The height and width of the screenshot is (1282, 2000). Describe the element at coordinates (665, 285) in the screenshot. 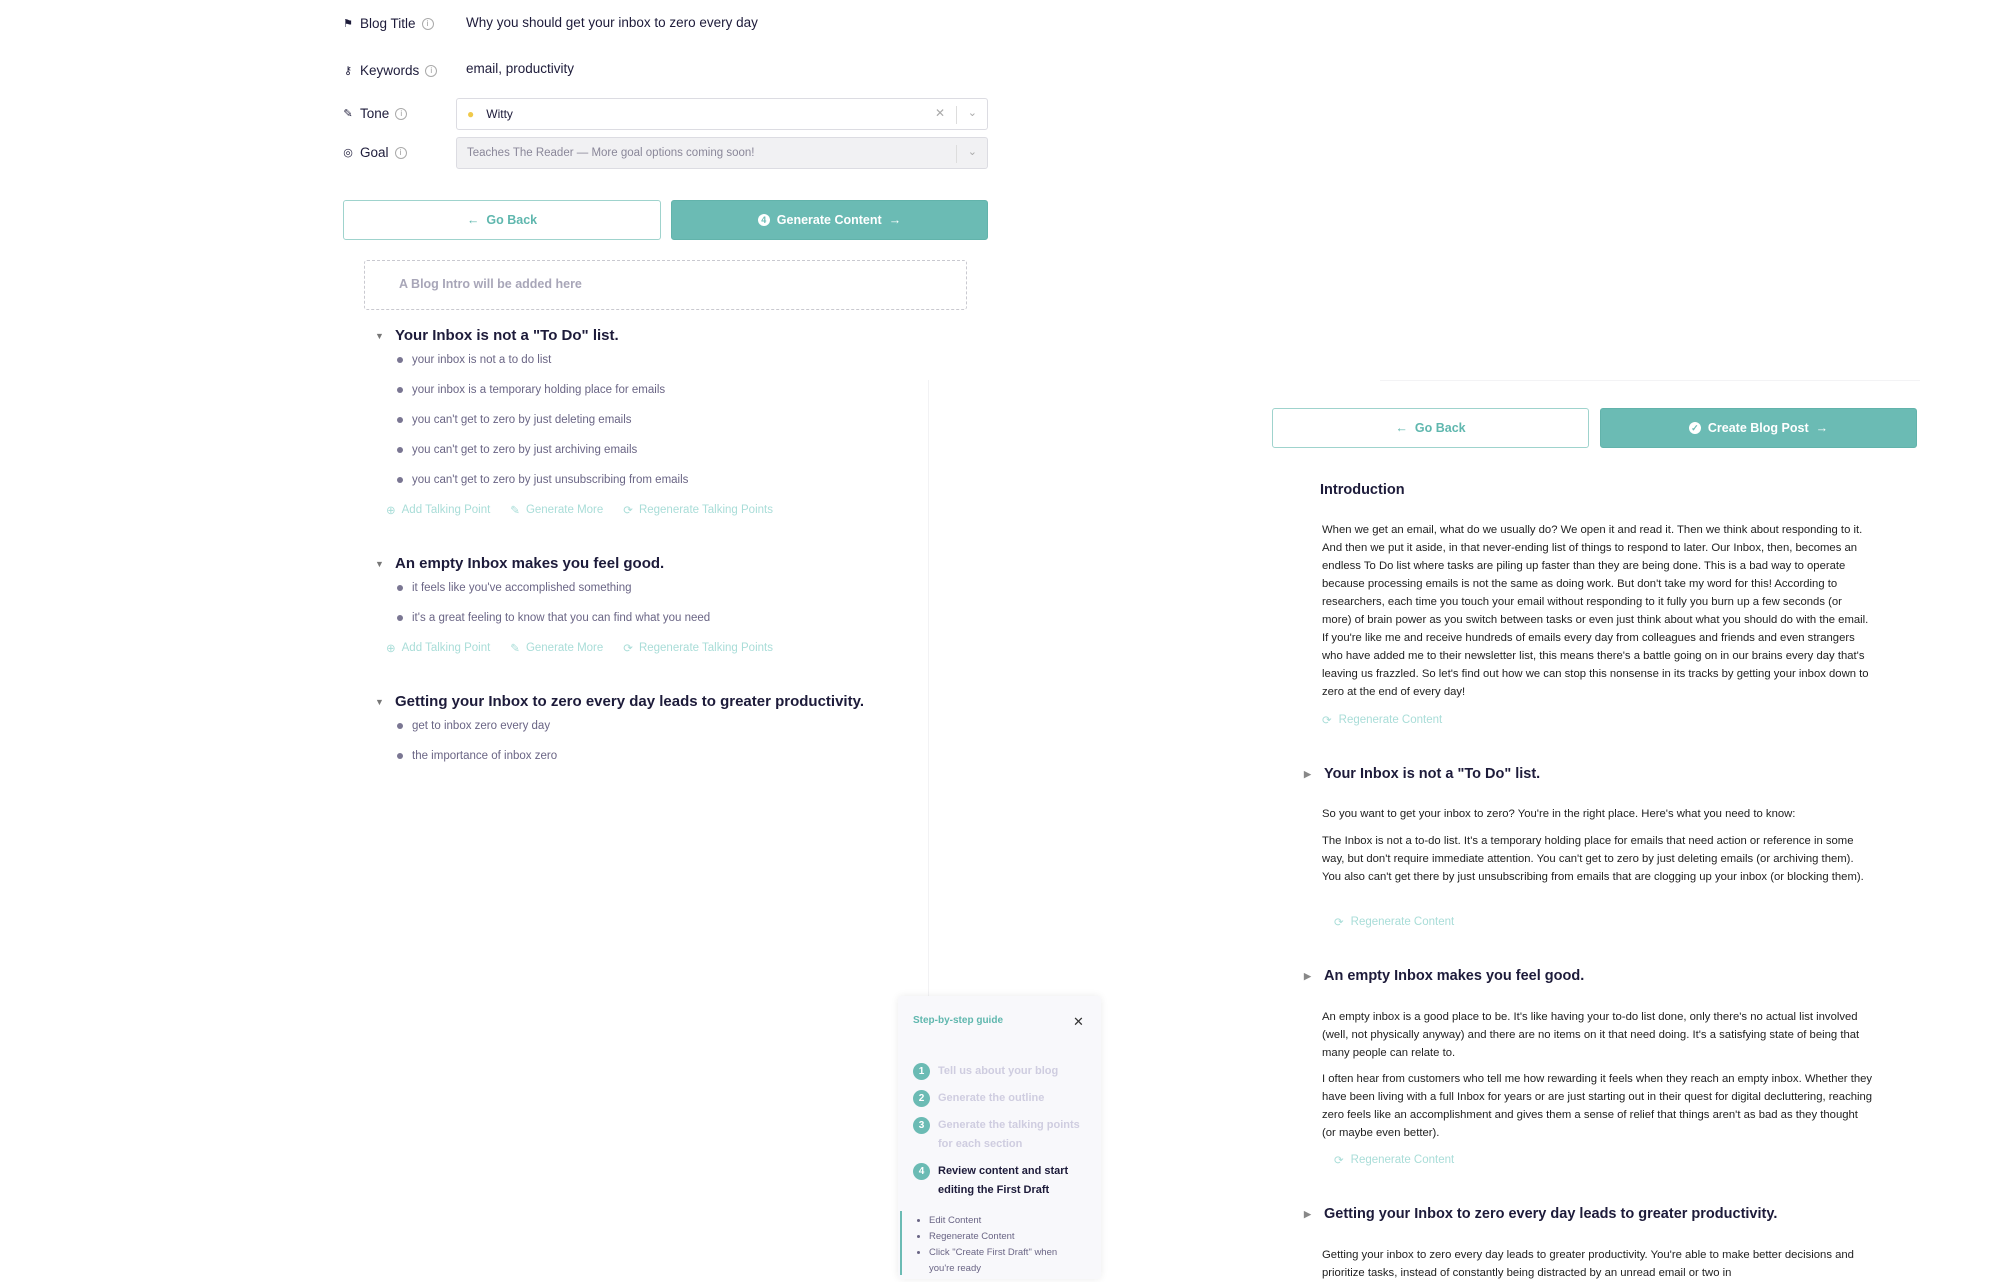

I see `intro-placeholder: A Blog Intro will be added here` at that location.